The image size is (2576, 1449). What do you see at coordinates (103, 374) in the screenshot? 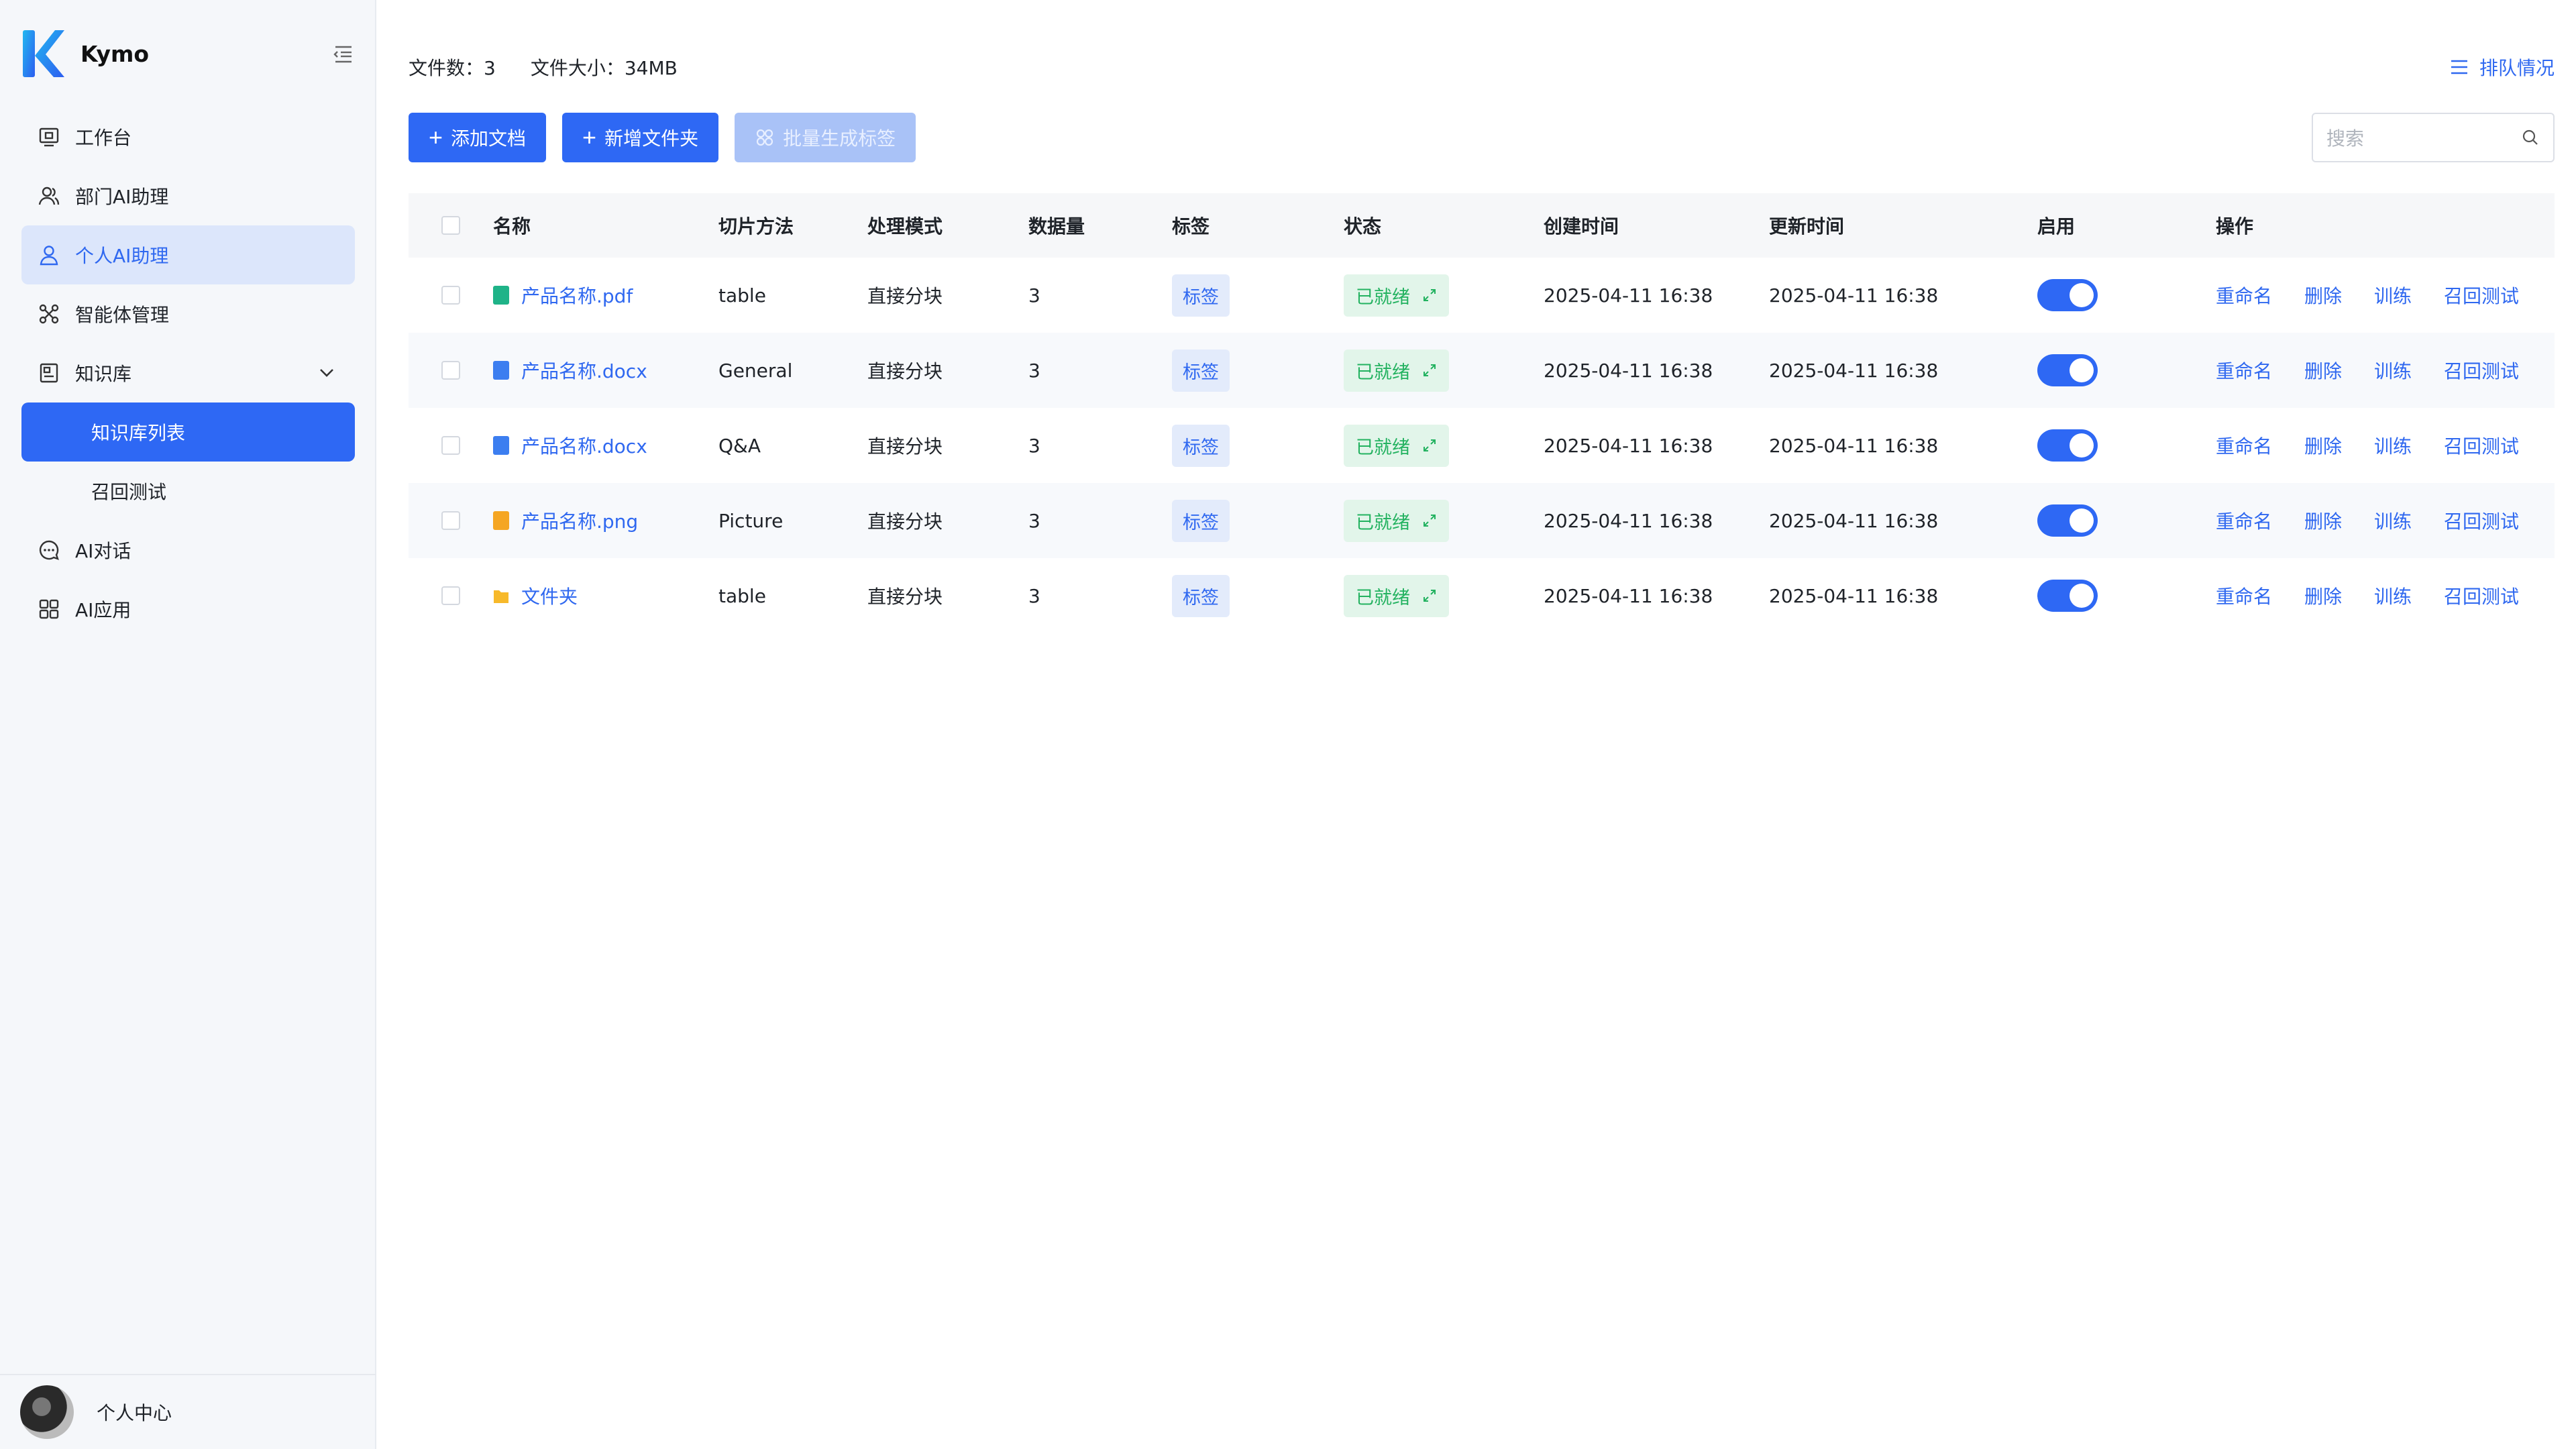
I see `sidebar-item-label: 知识库` at bounding box center [103, 374].